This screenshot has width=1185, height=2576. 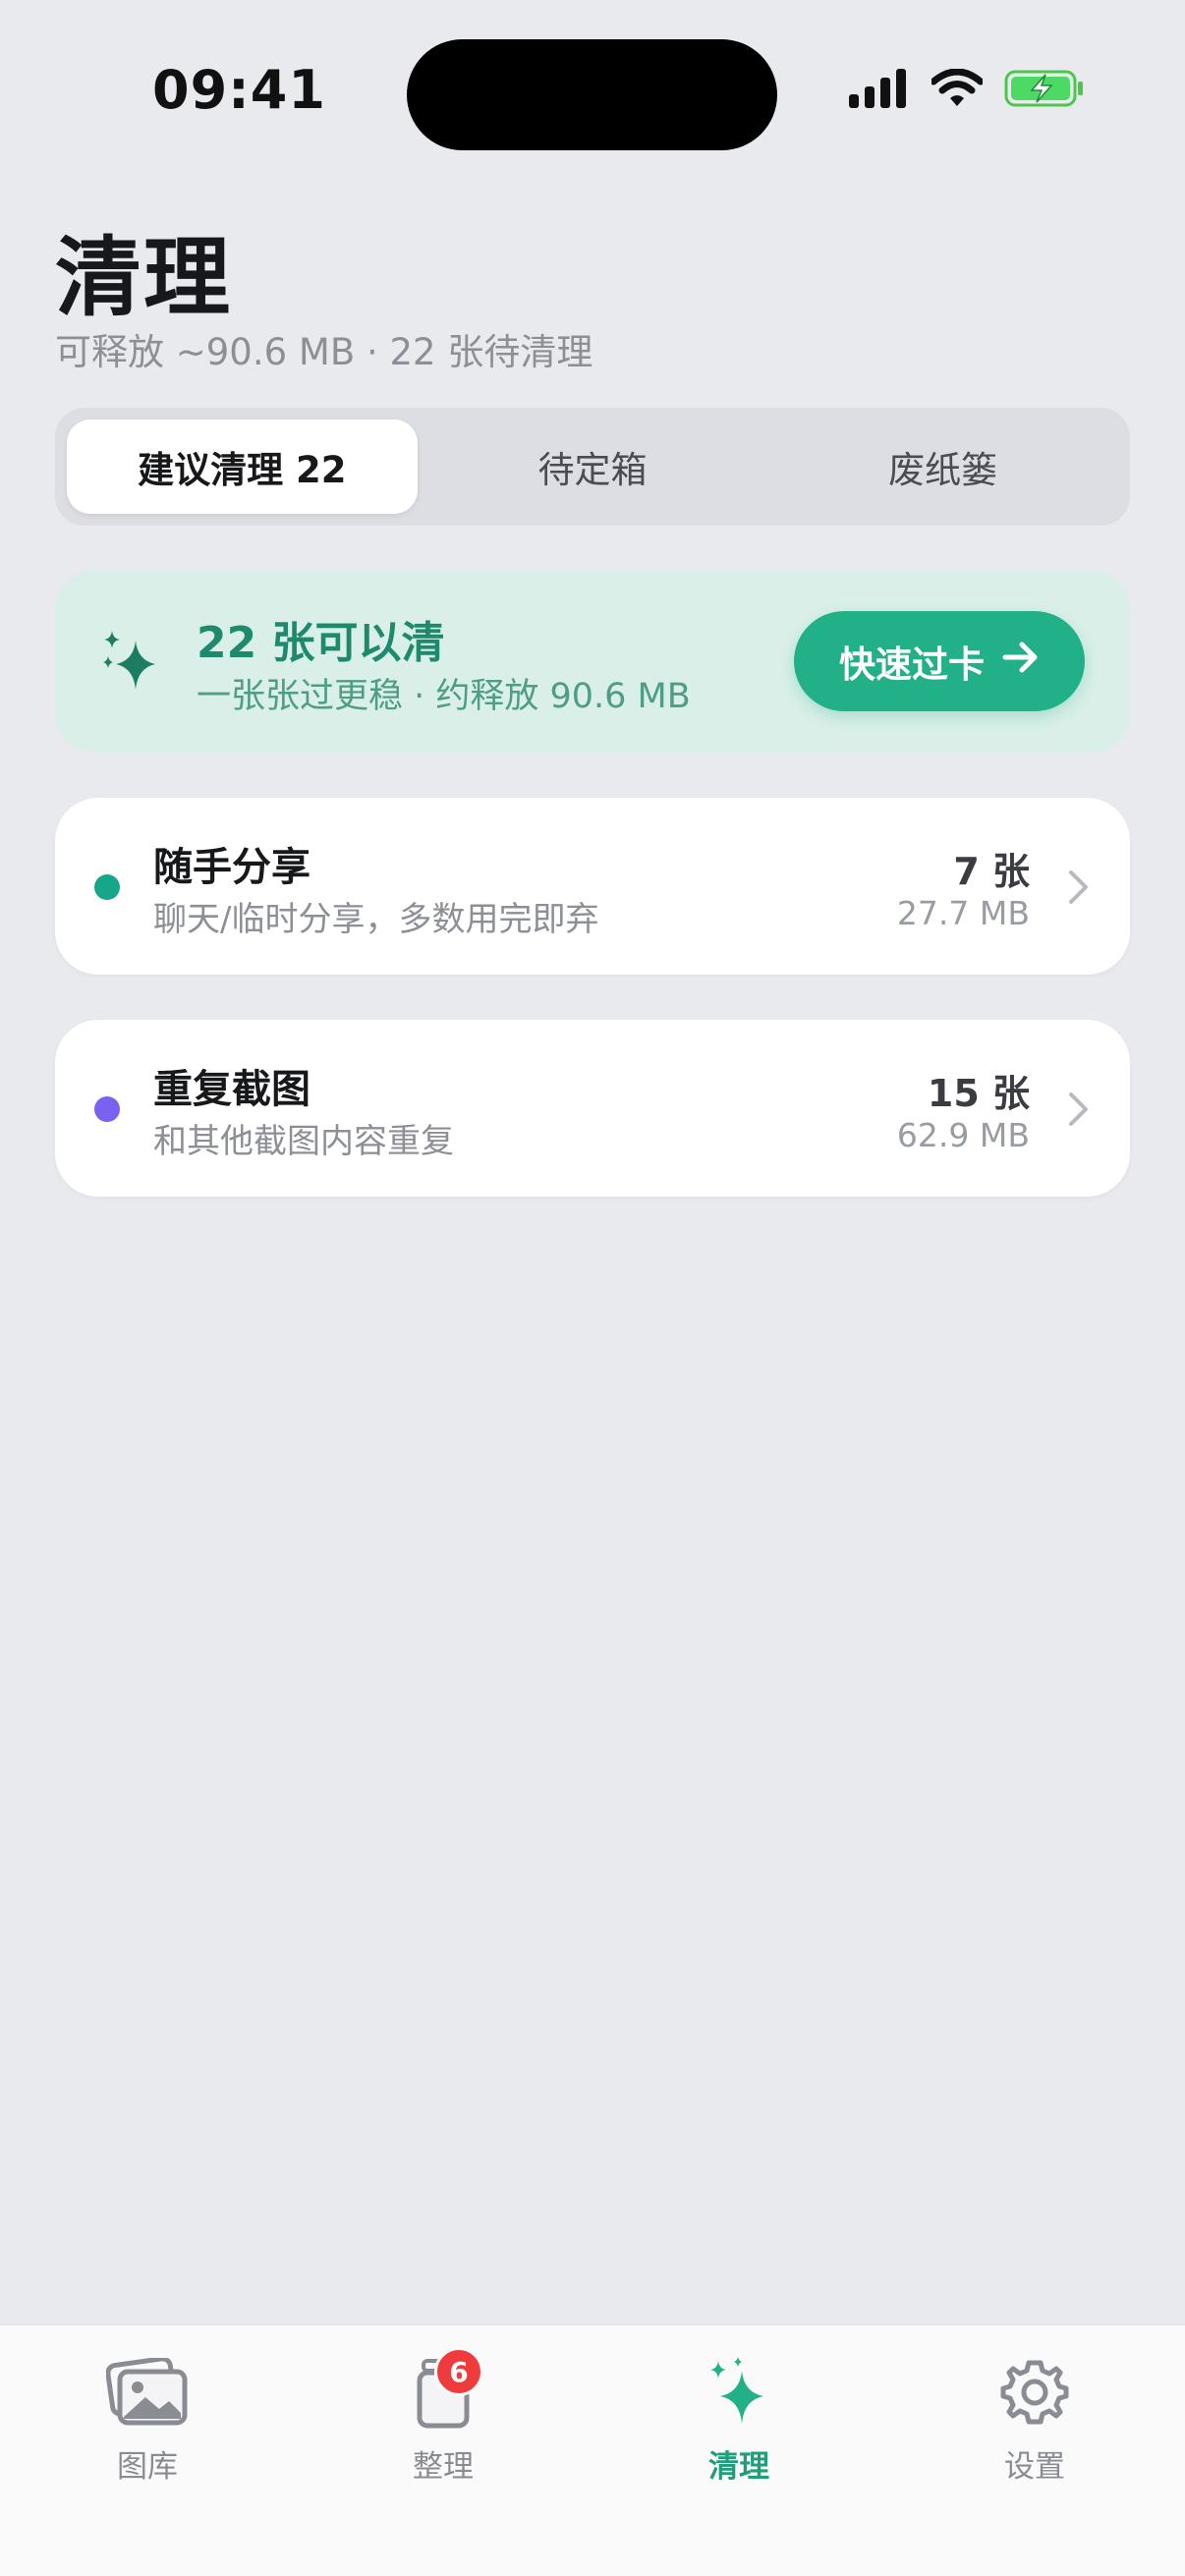 I want to click on quick-review-button: 快速过卡, so click(x=940, y=661).